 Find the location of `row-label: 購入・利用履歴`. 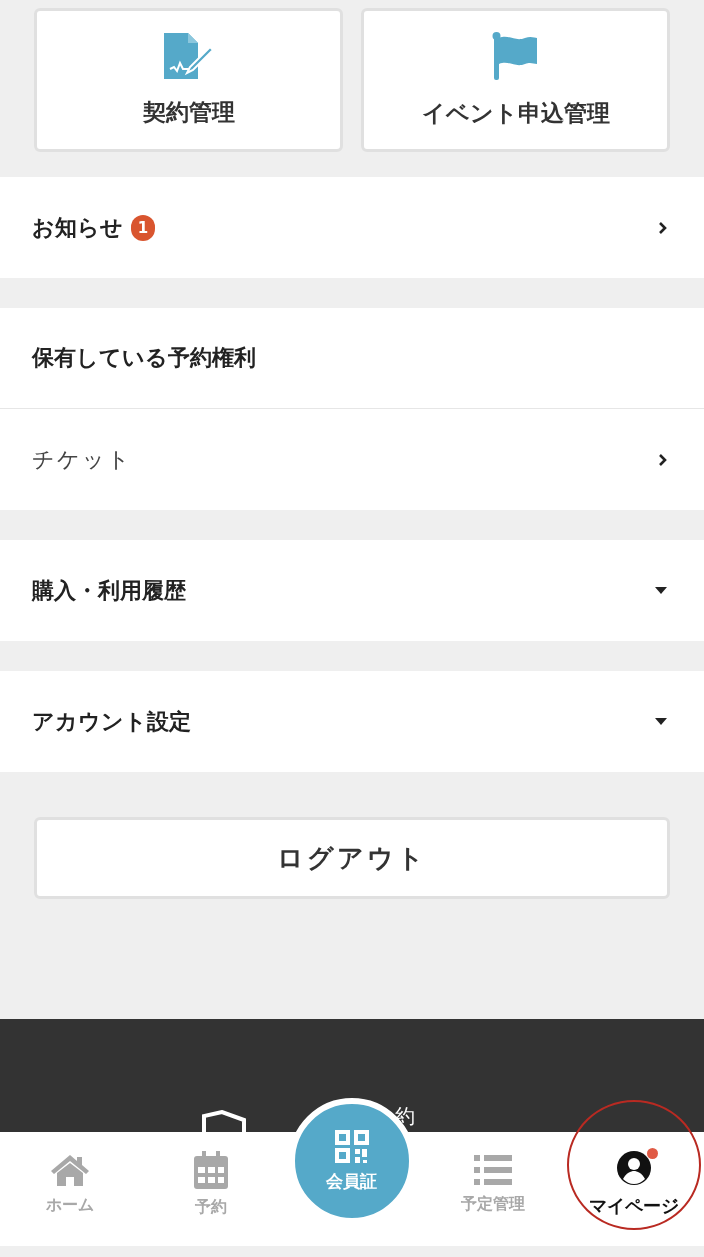

row-label: 購入・利用履歴 is located at coordinates (109, 590).